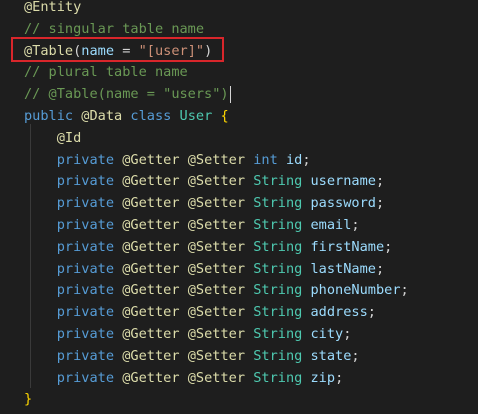  I want to click on code-token-var: zip, so click(323, 377).